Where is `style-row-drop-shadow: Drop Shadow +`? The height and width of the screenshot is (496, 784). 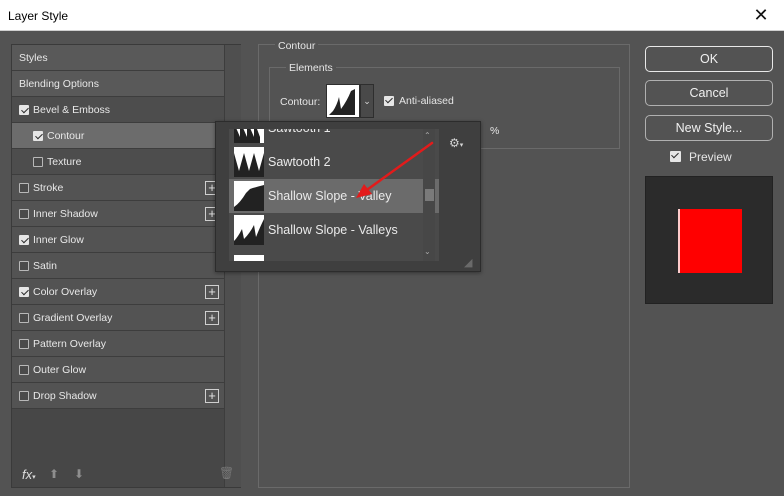
style-row-drop-shadow: Drop Shadow + is located at coordinates (118, 396).